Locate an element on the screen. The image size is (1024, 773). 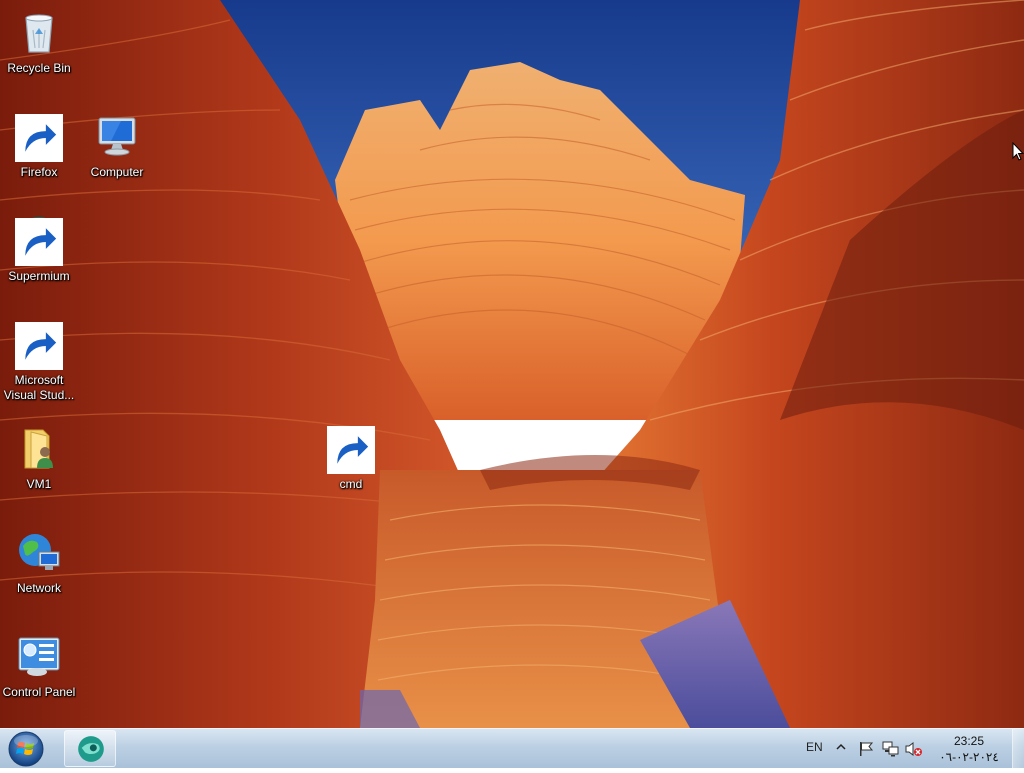
network-tray-icon is located at coordinates (891, 749).